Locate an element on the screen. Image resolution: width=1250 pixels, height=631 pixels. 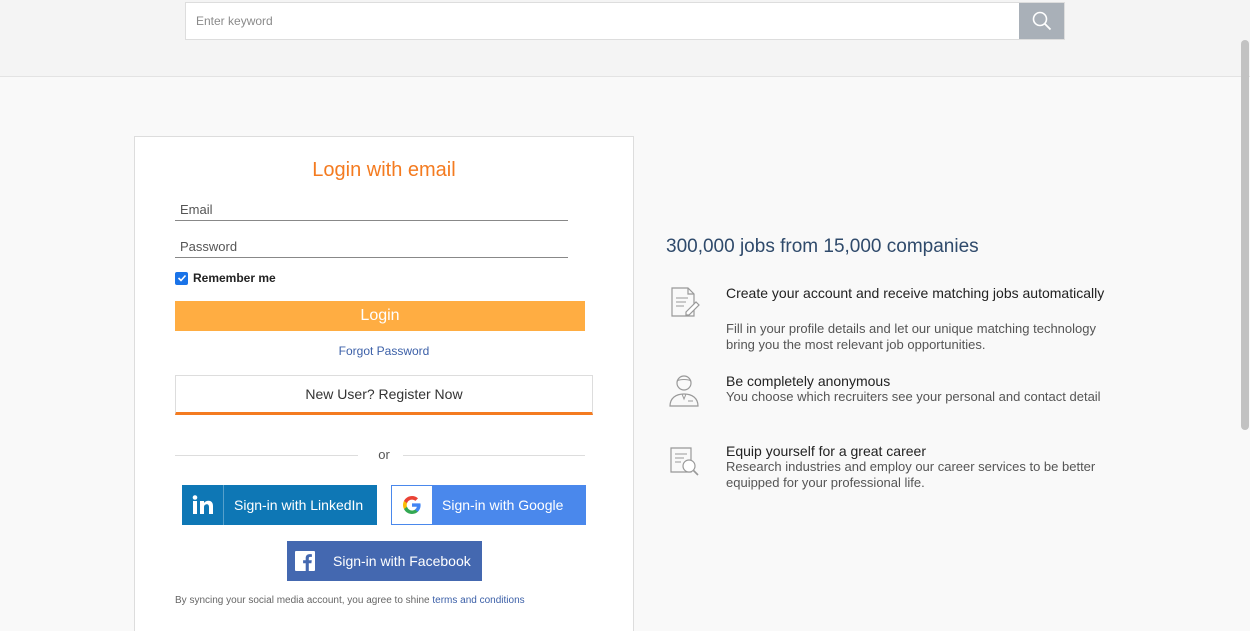
top-bar is located at coordinates (625, 38).